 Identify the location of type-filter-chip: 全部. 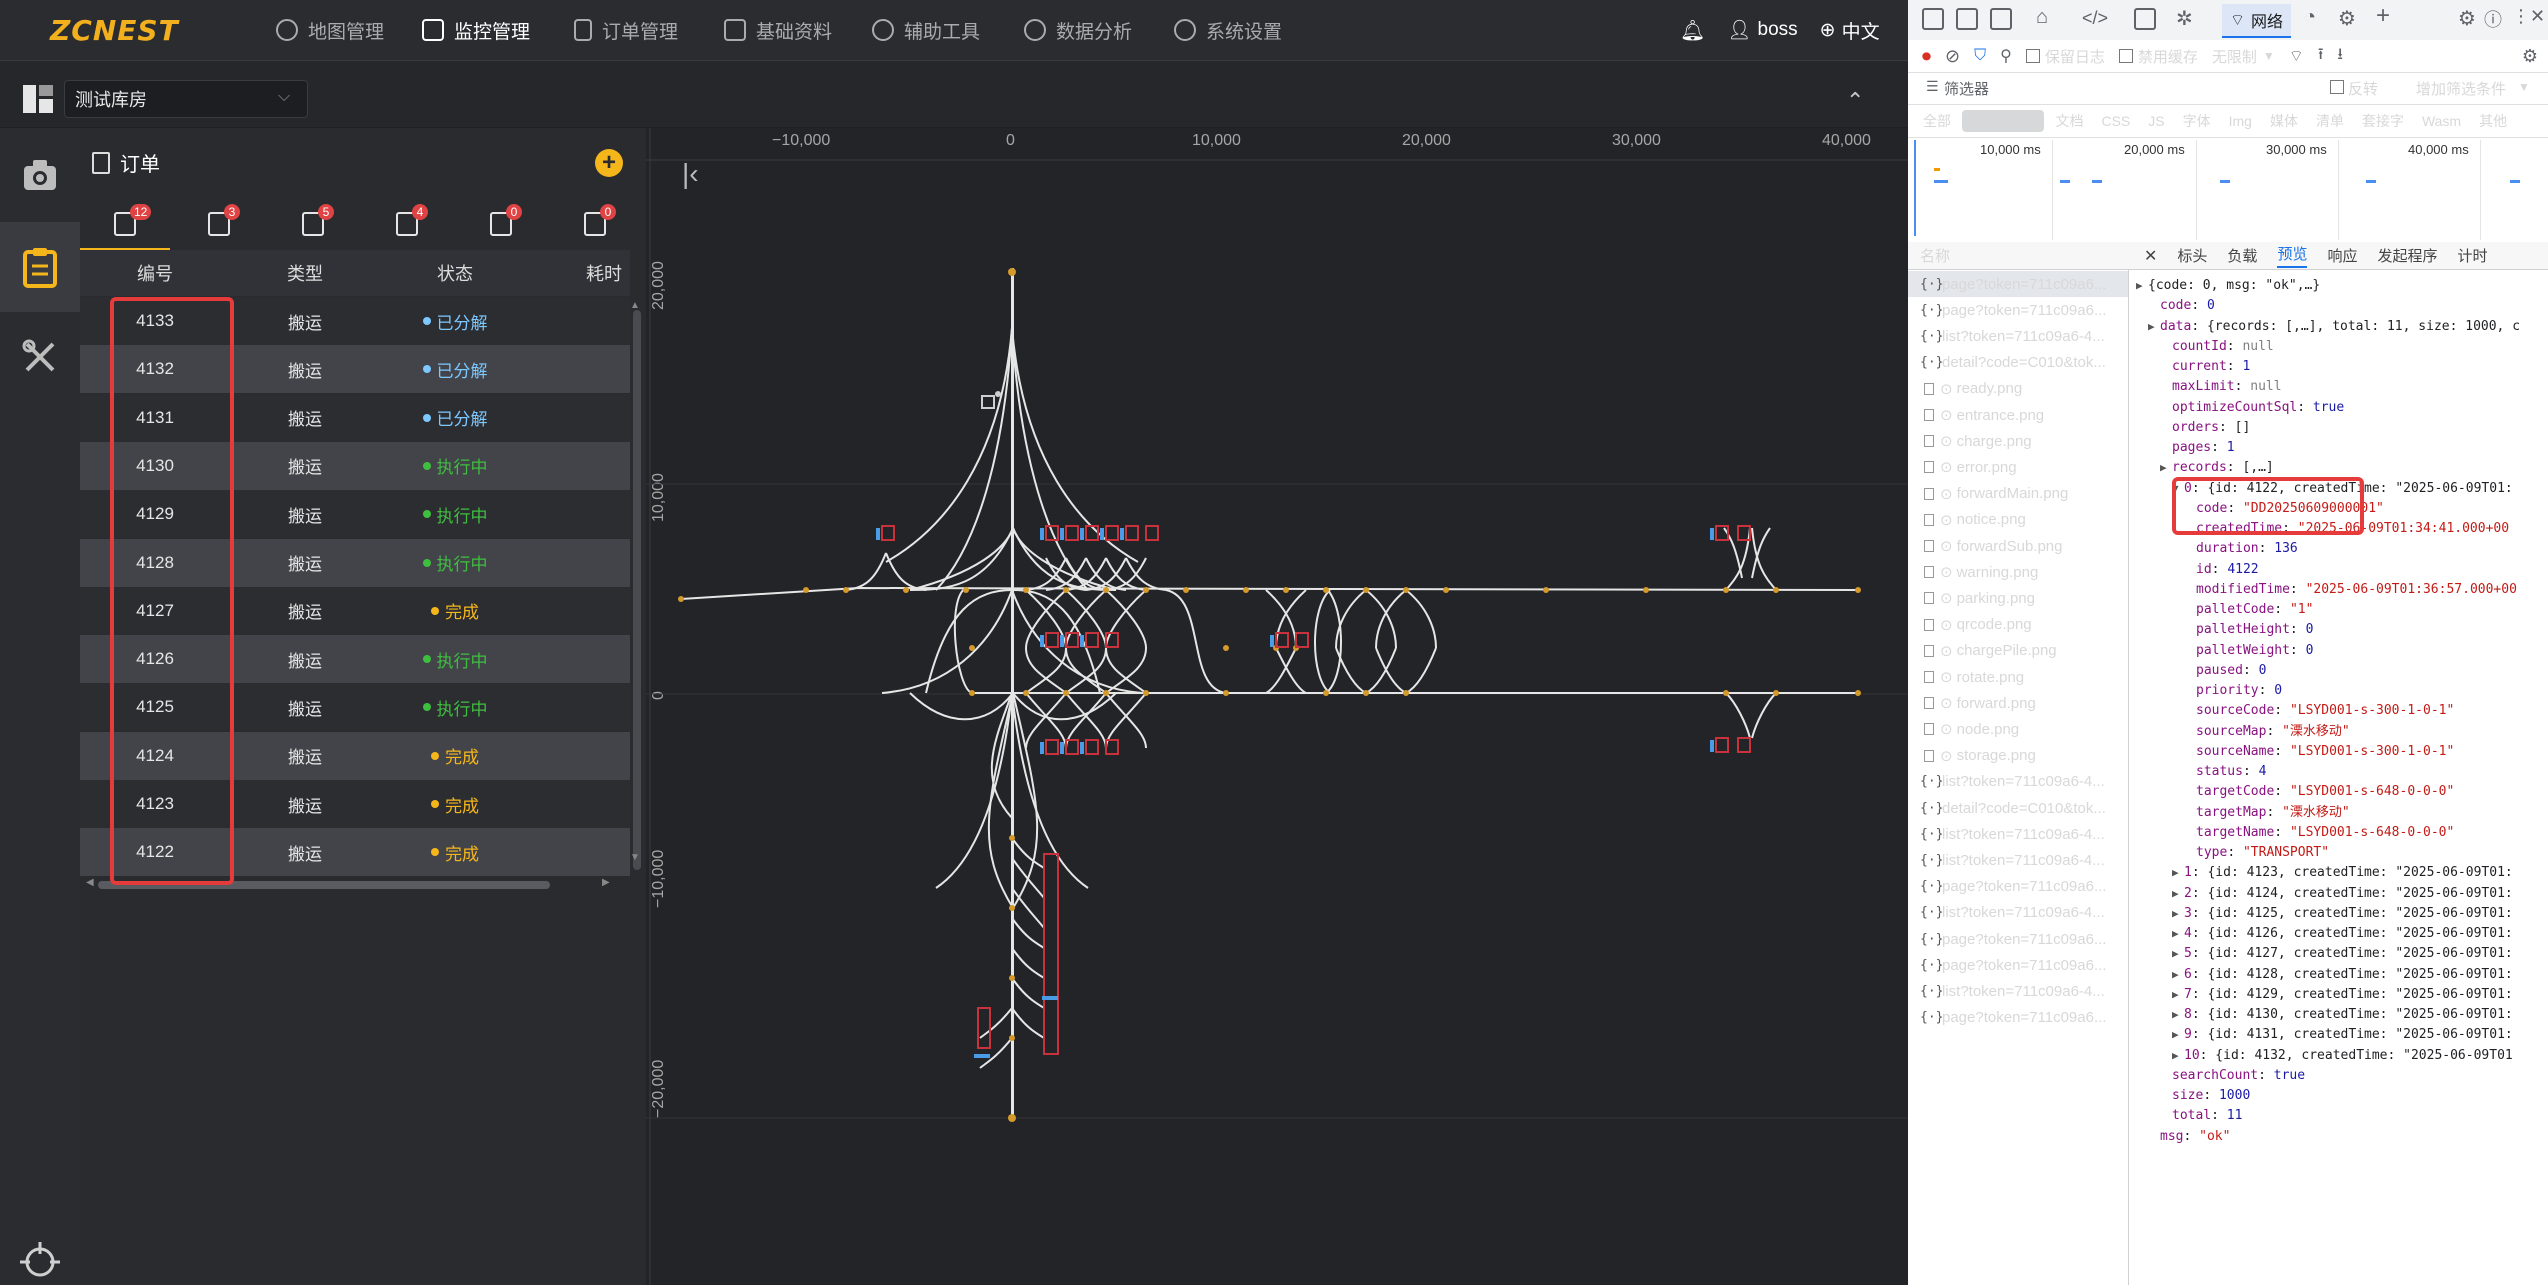
(1937, 121).